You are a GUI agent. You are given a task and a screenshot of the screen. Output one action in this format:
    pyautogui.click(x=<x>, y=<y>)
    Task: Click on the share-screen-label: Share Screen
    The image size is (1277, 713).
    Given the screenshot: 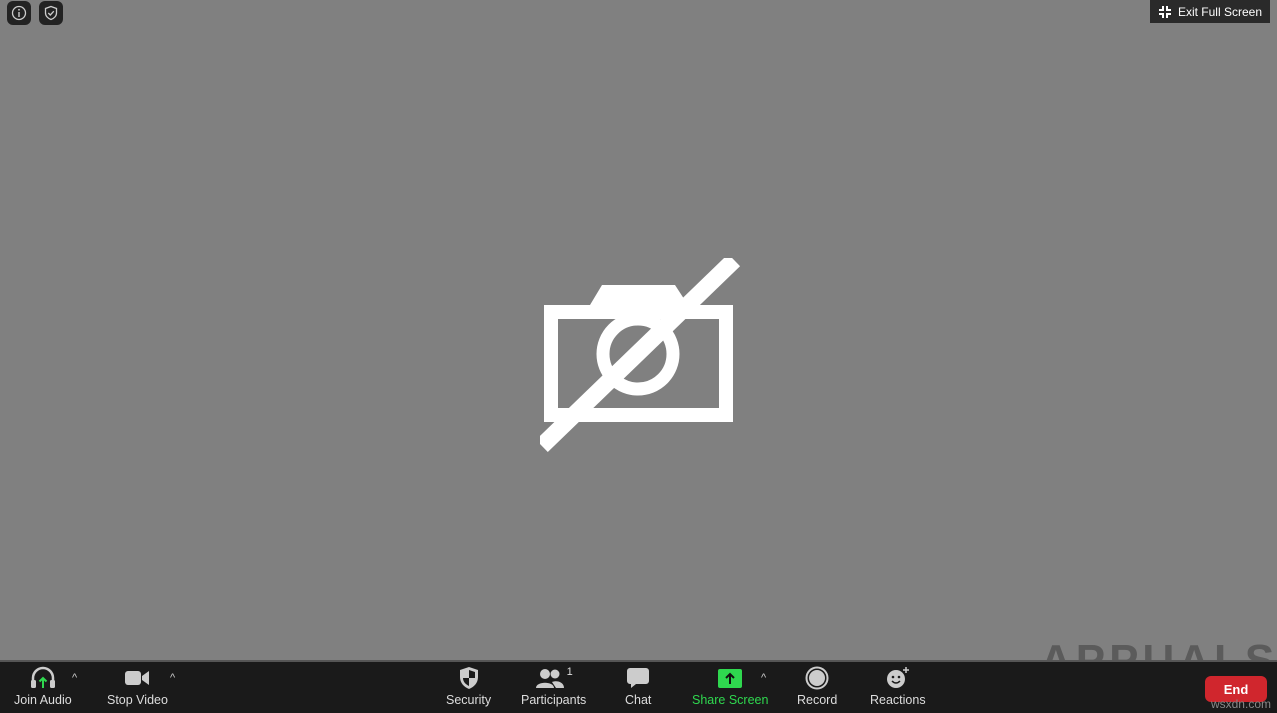 What is the action you would take?
    pyautogui.click(x=730, y=700)
    